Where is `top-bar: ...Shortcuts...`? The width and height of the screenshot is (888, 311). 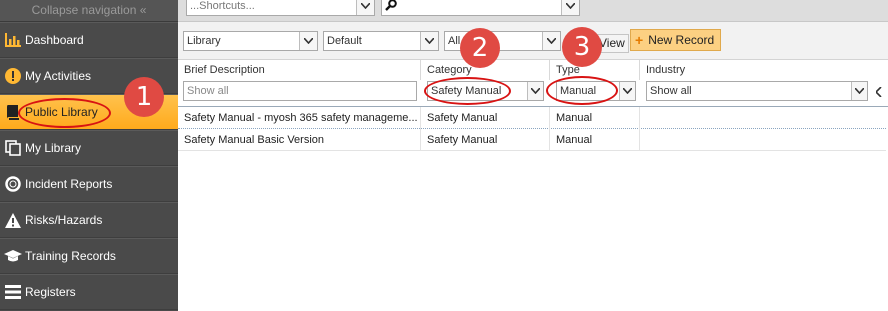 top-bar: ...Shortcuts... is located at coordinates (533, 11).